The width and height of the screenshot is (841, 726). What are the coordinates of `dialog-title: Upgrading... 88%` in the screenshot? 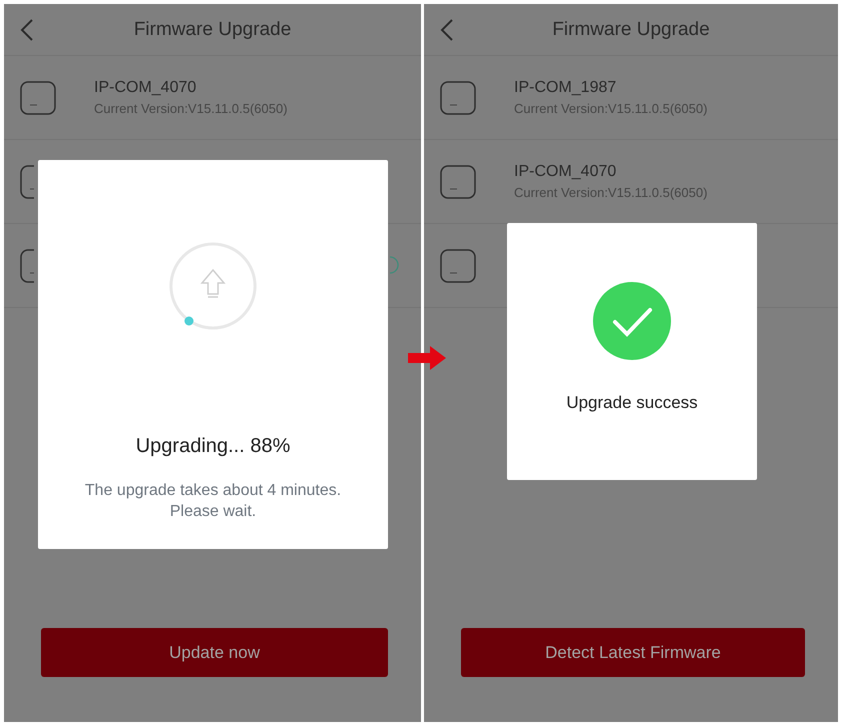 It's located at (213, 446).